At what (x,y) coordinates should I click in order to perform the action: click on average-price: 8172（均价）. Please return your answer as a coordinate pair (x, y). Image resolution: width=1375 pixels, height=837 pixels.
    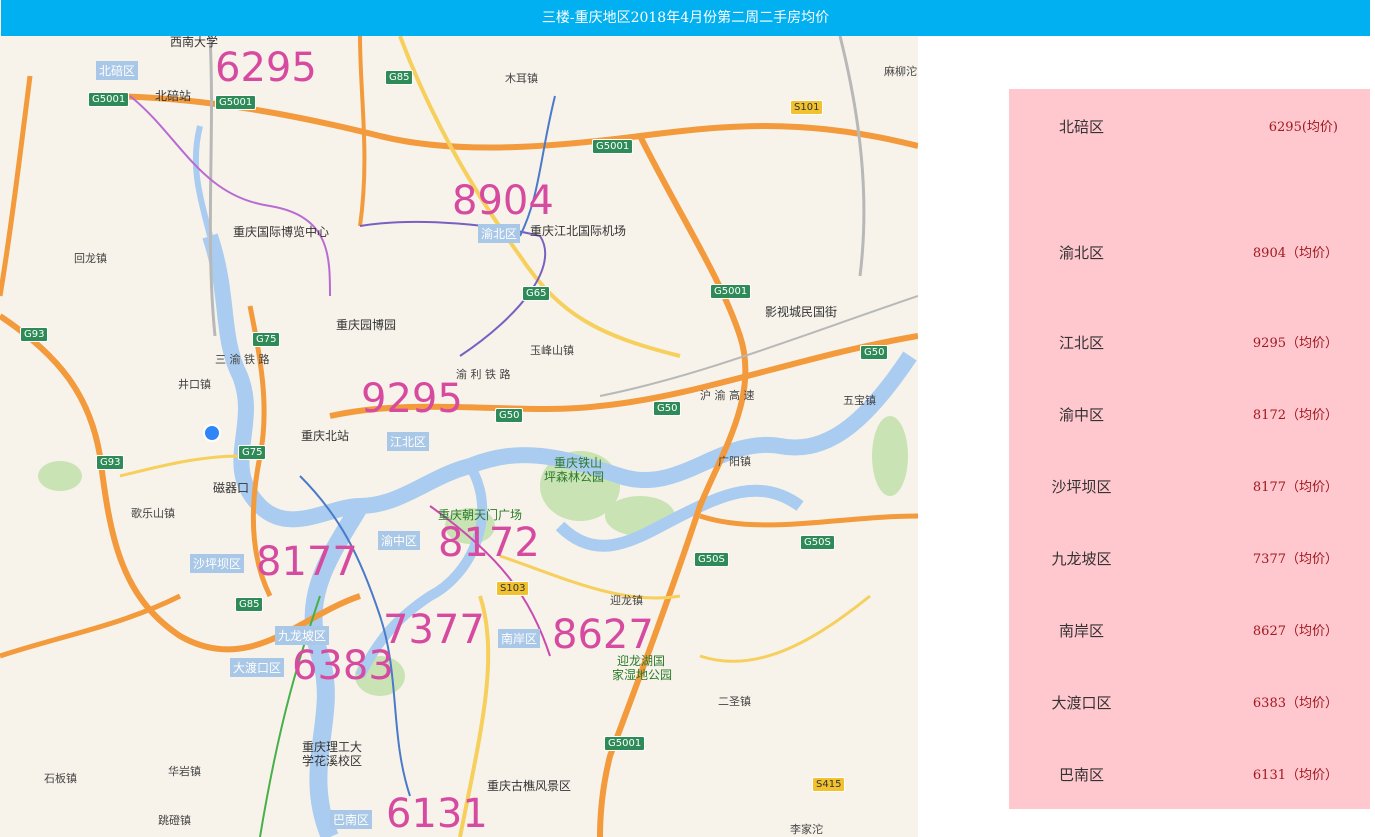
    Looking at the image, I should click on (1295, 415).